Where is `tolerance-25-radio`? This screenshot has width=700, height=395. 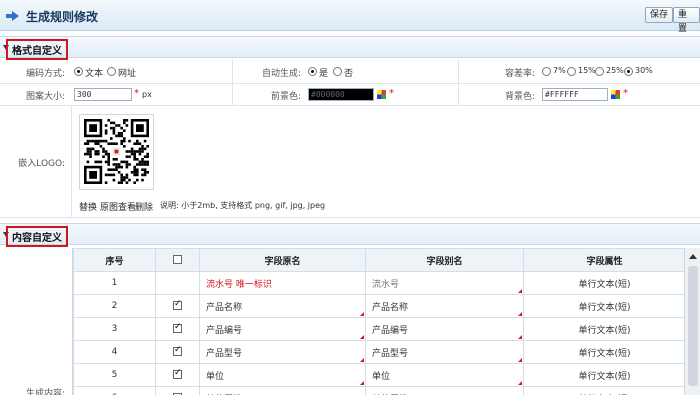
tolerance-25-radio is located at coordinates (599, 71).